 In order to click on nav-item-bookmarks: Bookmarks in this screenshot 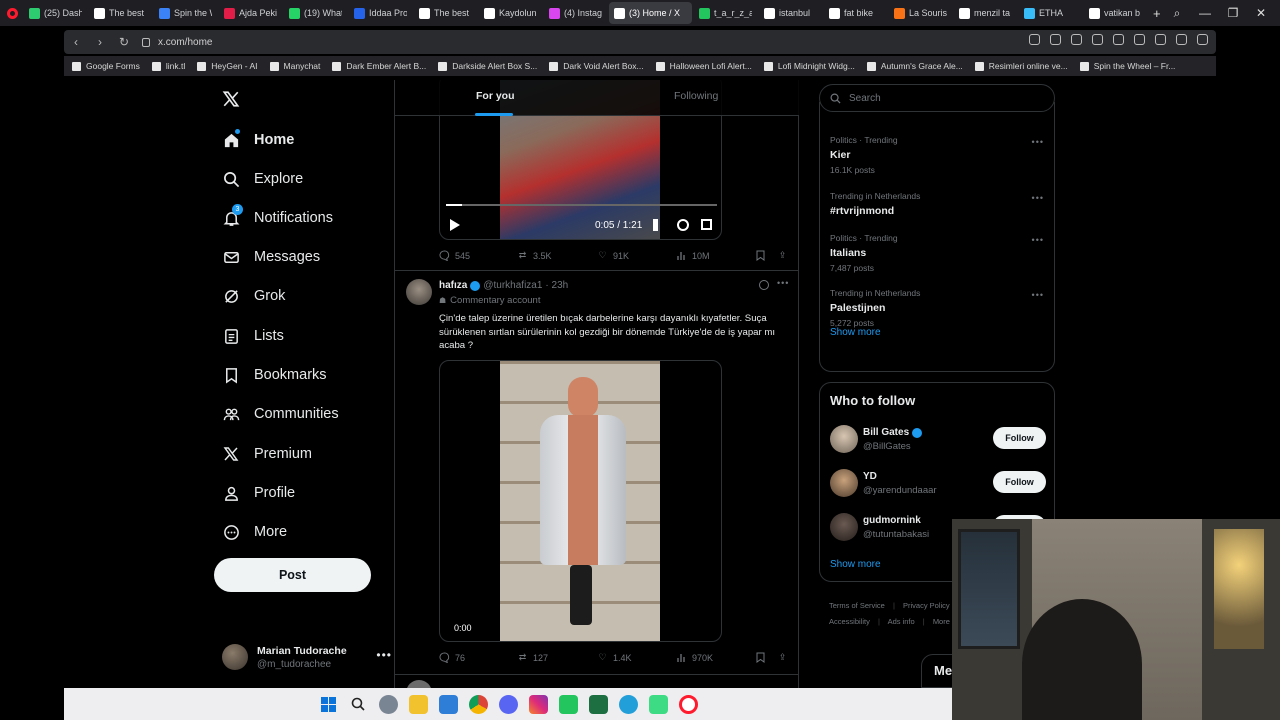, I will do `click(274, 375)`.